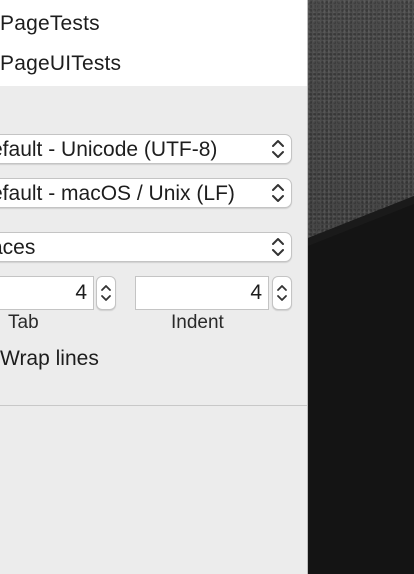 The image size is (414, 574). Describe the element at coordinates (202, 293) in the screenshot. I see `indent-width-field: 4` at that location.